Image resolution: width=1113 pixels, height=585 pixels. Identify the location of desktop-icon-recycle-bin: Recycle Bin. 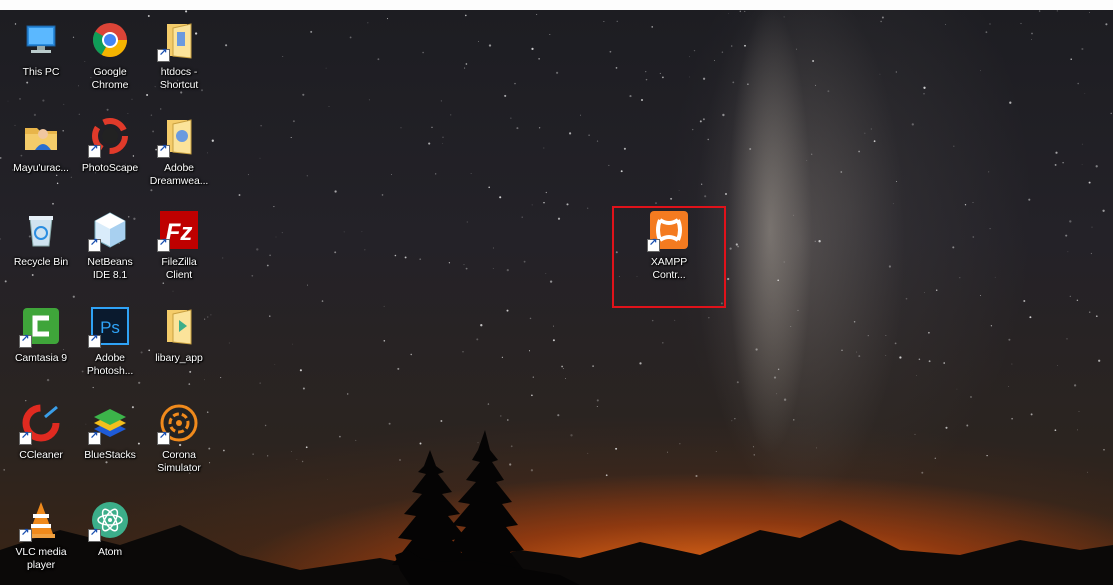
(41, 239).